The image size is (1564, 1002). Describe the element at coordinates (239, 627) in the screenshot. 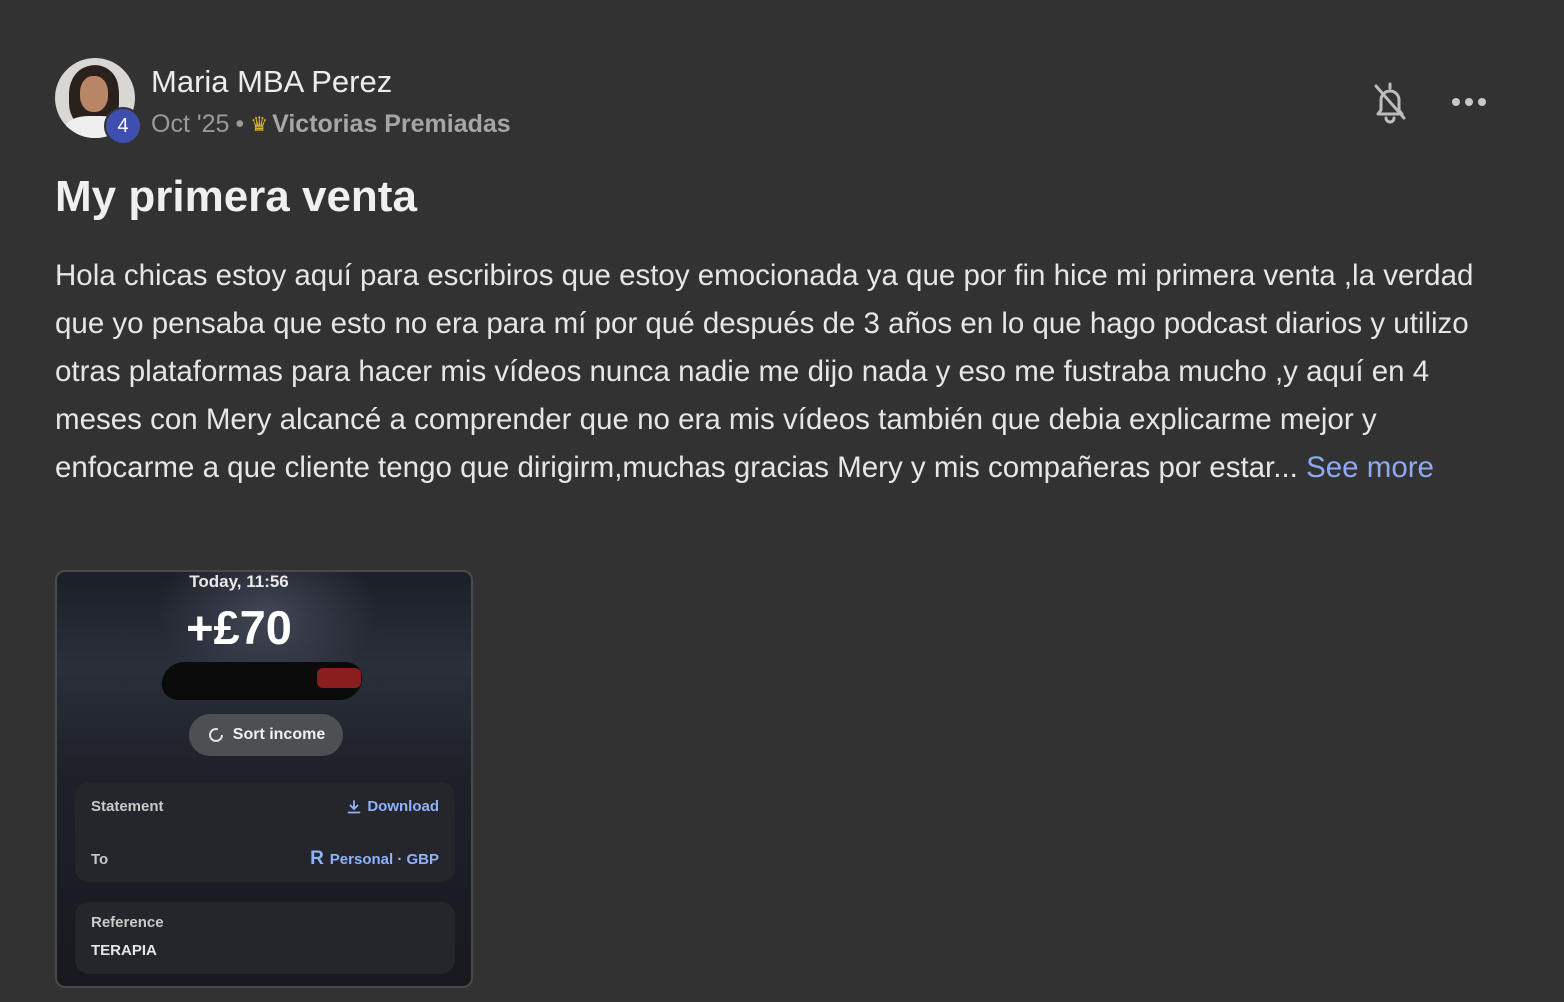

I see `transaction-amount: +£70` at that location.